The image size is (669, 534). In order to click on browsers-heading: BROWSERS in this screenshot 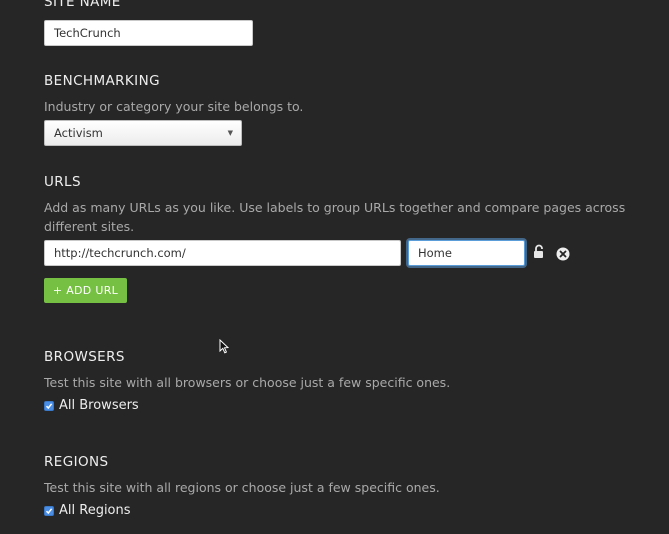, I will do `click(84, 357)`.